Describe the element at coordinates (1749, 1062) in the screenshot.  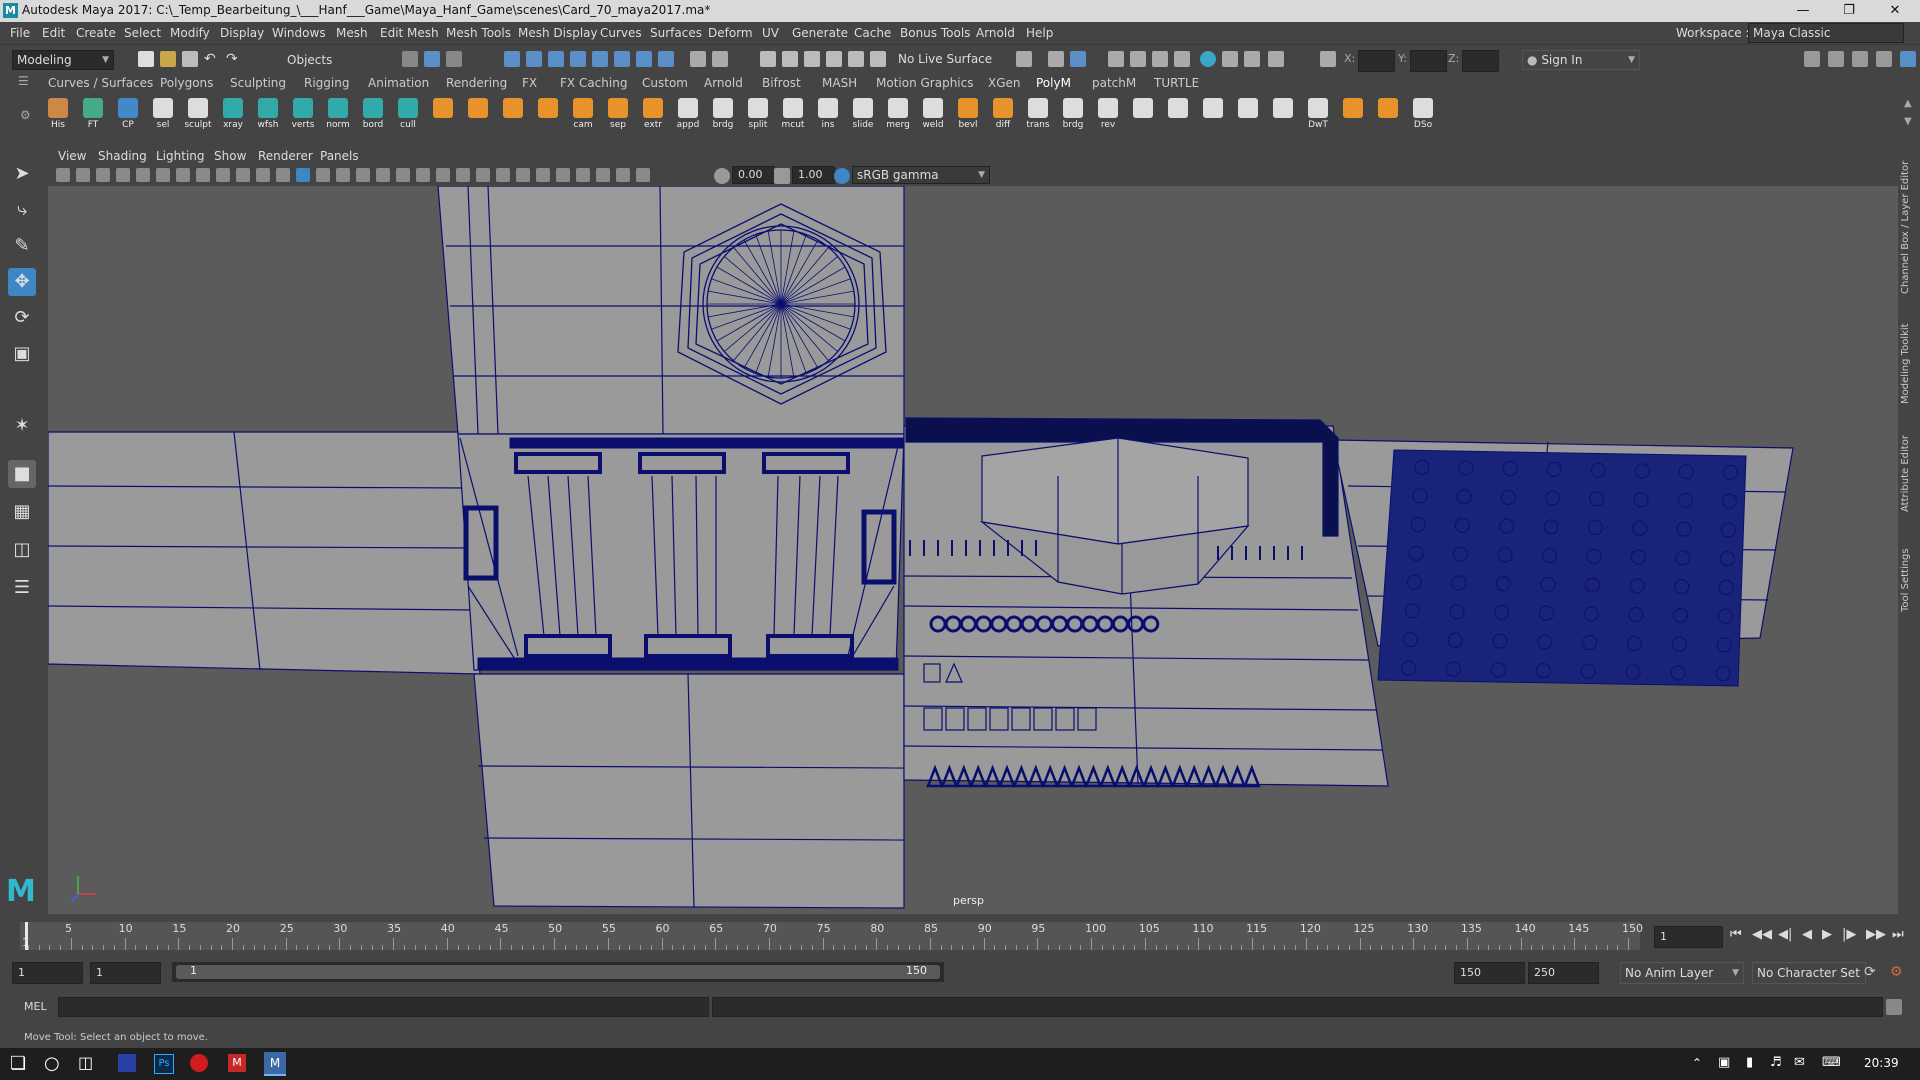
I see `battery-icon: ▮` at that location.